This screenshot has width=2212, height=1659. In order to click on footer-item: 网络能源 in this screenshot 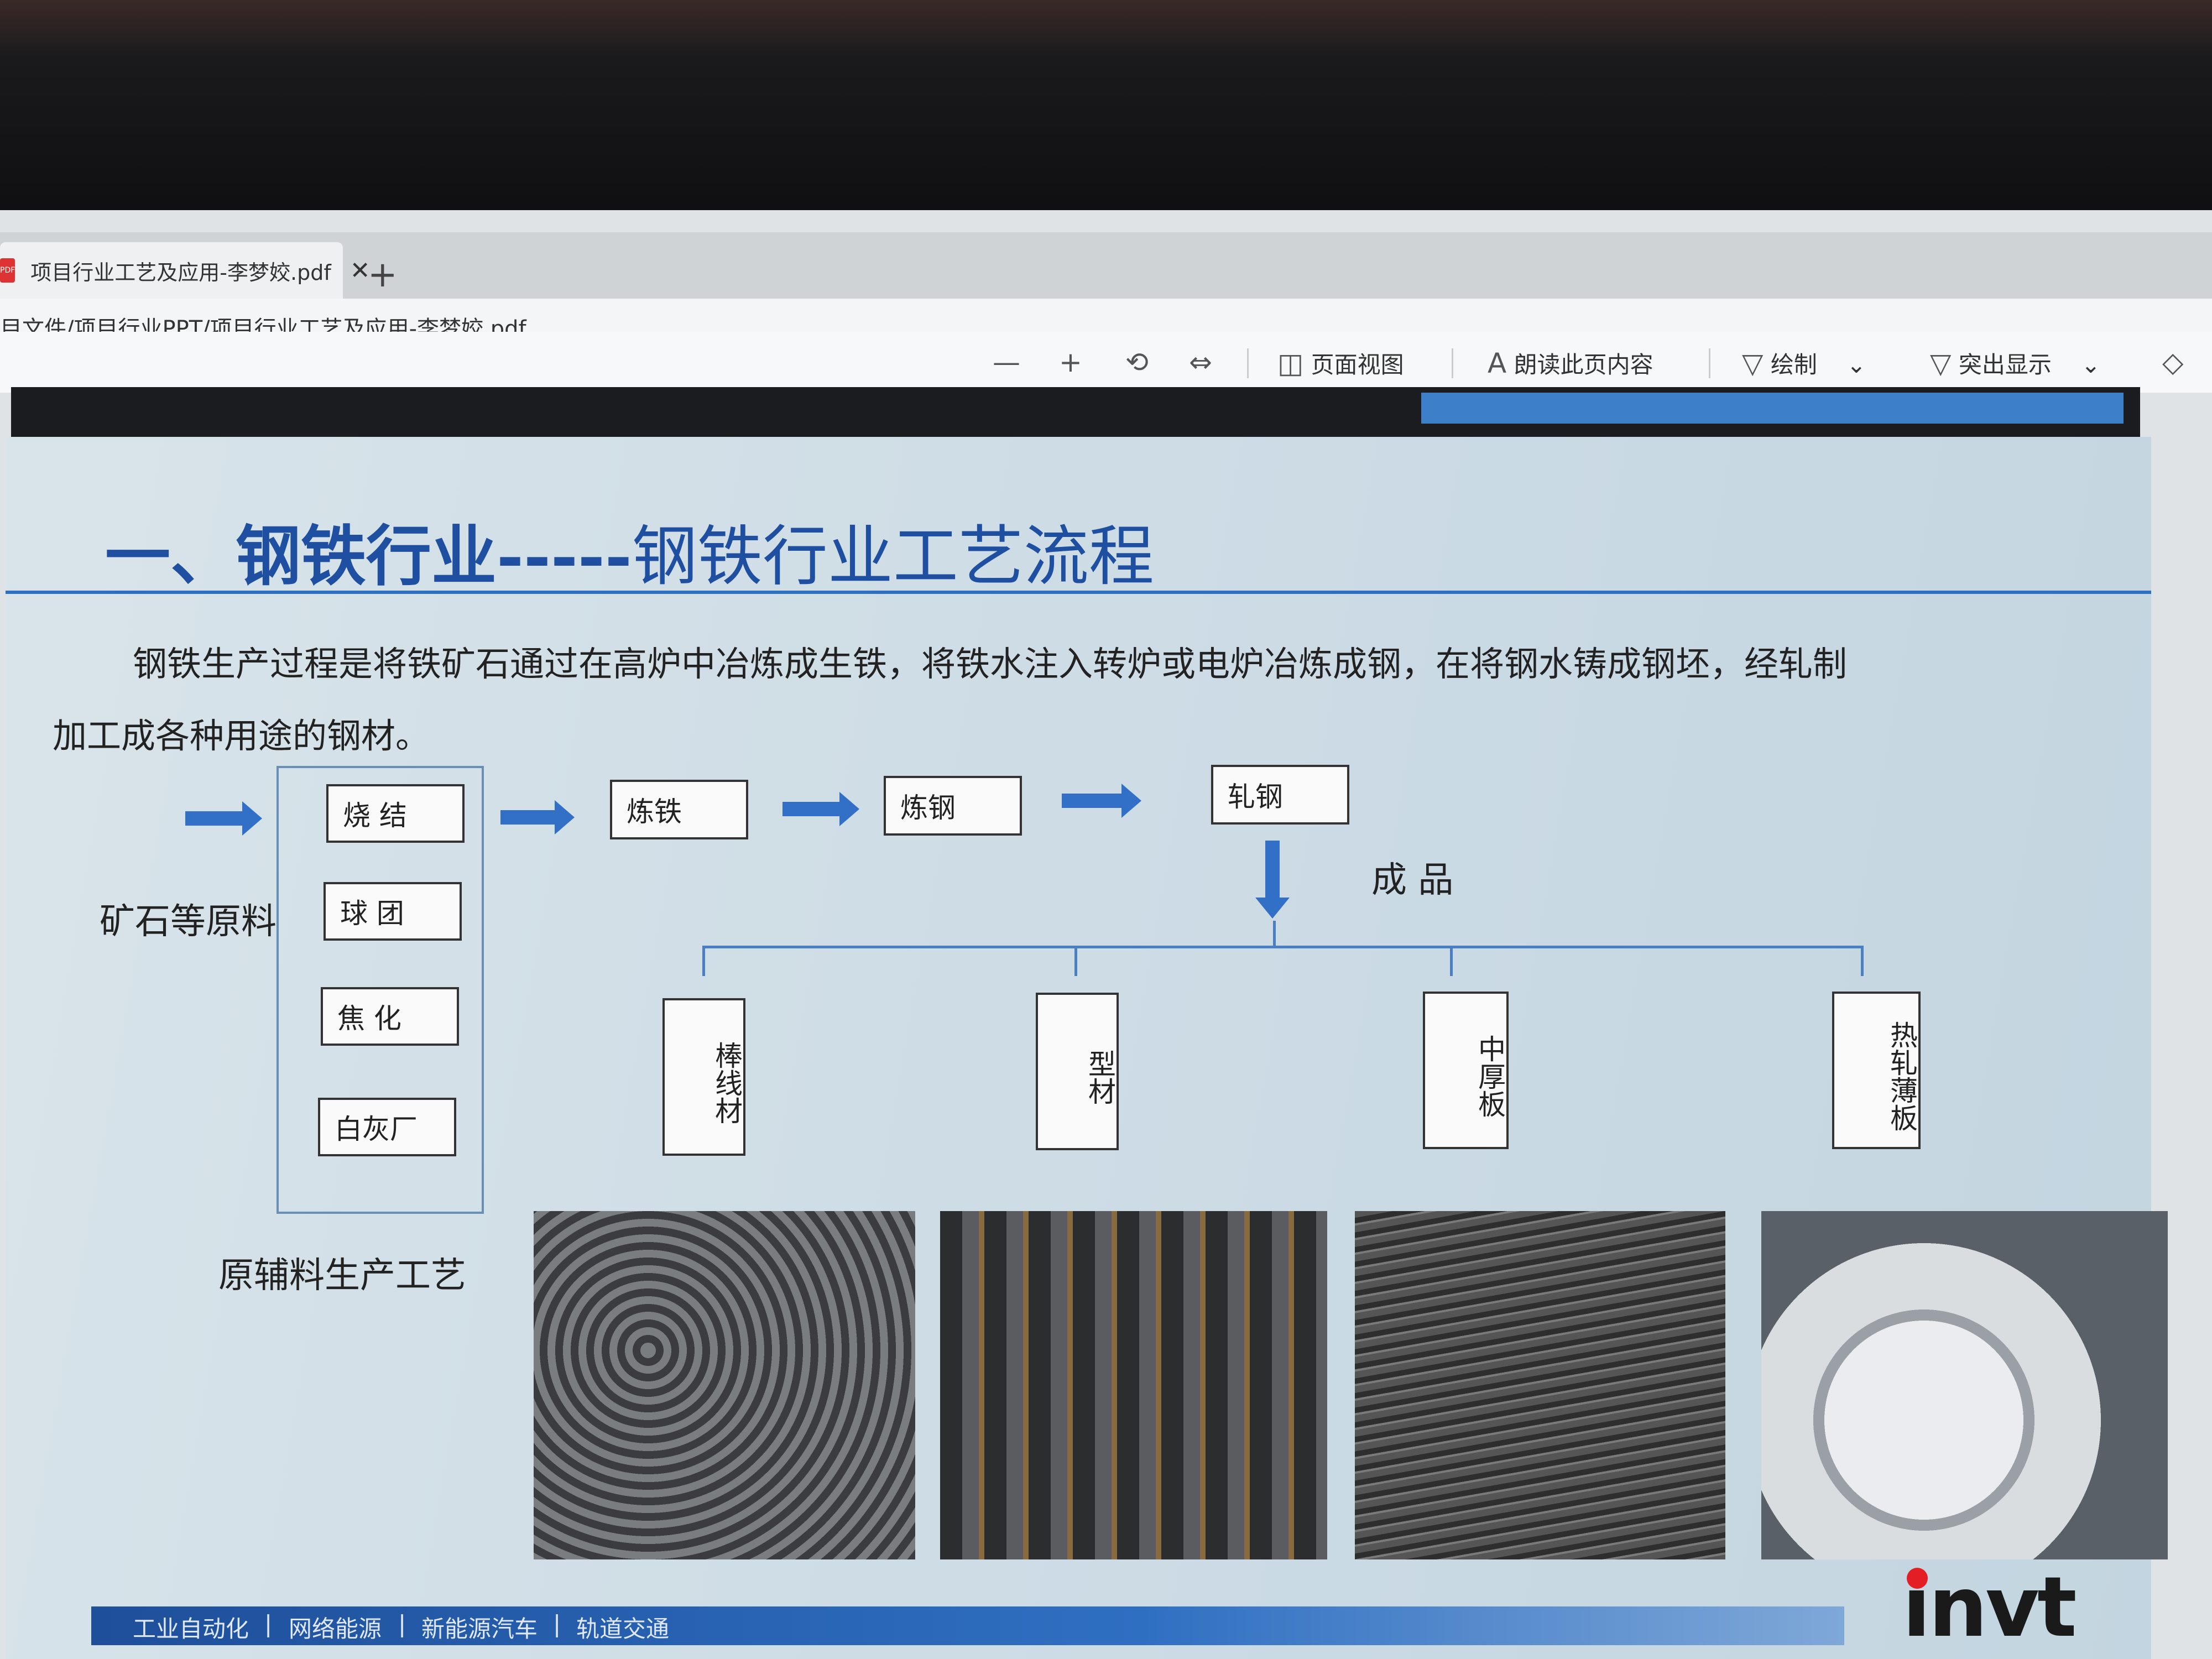, I will do `click(335, 1629)`.